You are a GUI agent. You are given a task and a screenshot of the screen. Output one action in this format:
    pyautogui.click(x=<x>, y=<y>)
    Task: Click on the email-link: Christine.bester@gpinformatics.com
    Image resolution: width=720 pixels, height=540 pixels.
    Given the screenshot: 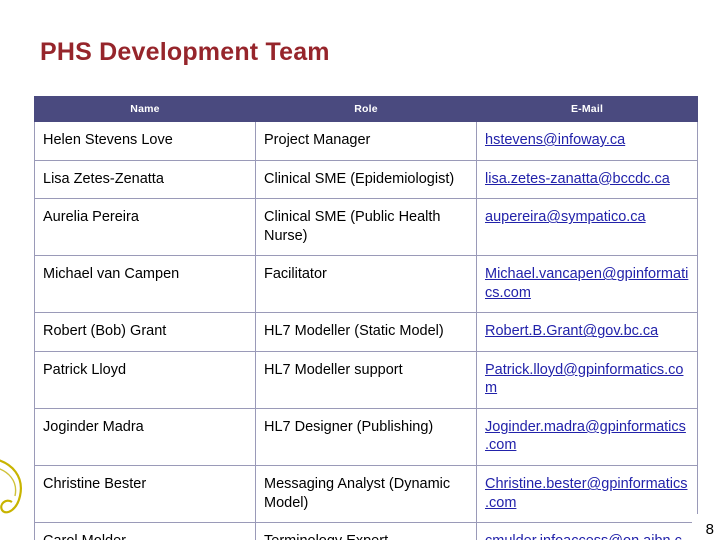 What is the action you would take?
    pyautogui.click(x=586, y=493)
    